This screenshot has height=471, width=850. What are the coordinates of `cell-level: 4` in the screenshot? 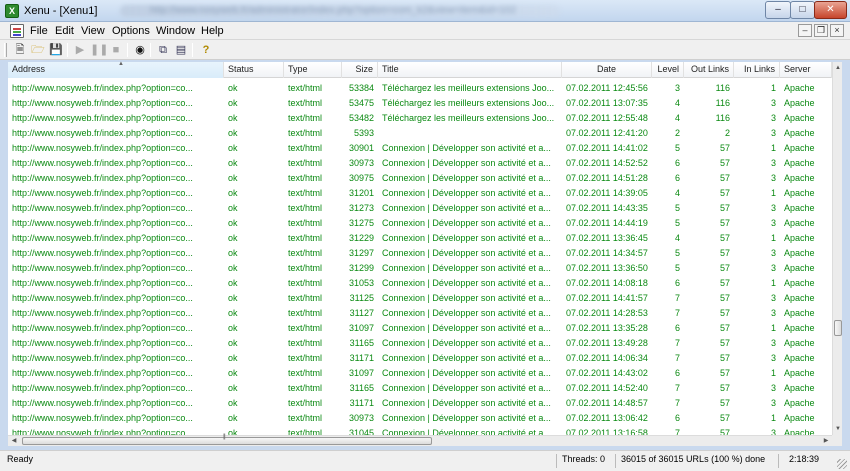 It's located at (677, 238).